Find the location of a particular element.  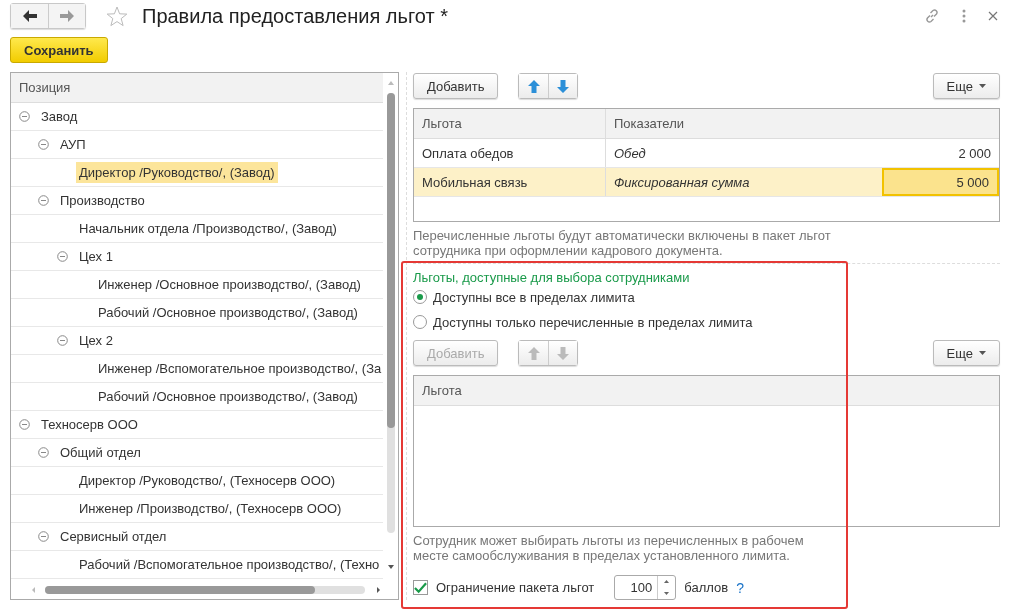

checkbox is located at coordinates (420, 587).